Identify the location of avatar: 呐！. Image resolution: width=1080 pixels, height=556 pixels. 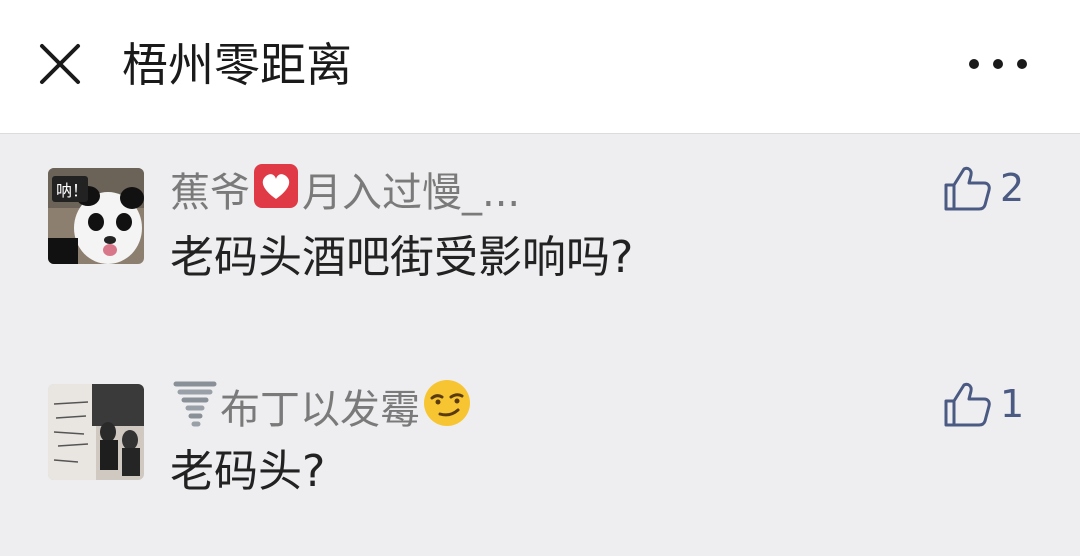
(96, 216).